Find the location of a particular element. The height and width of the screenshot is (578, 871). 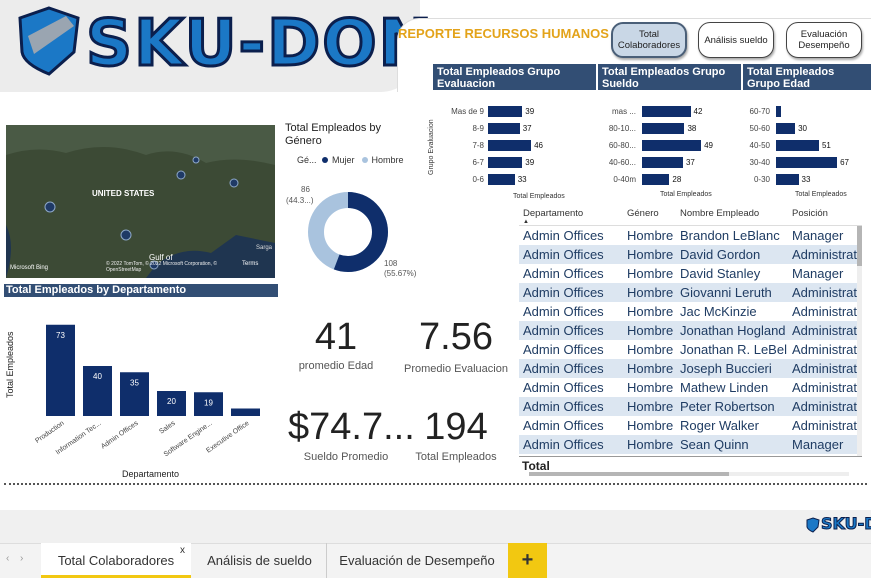

donut-mujer-pct: (55.67%) is located at coordinates (400, 273).